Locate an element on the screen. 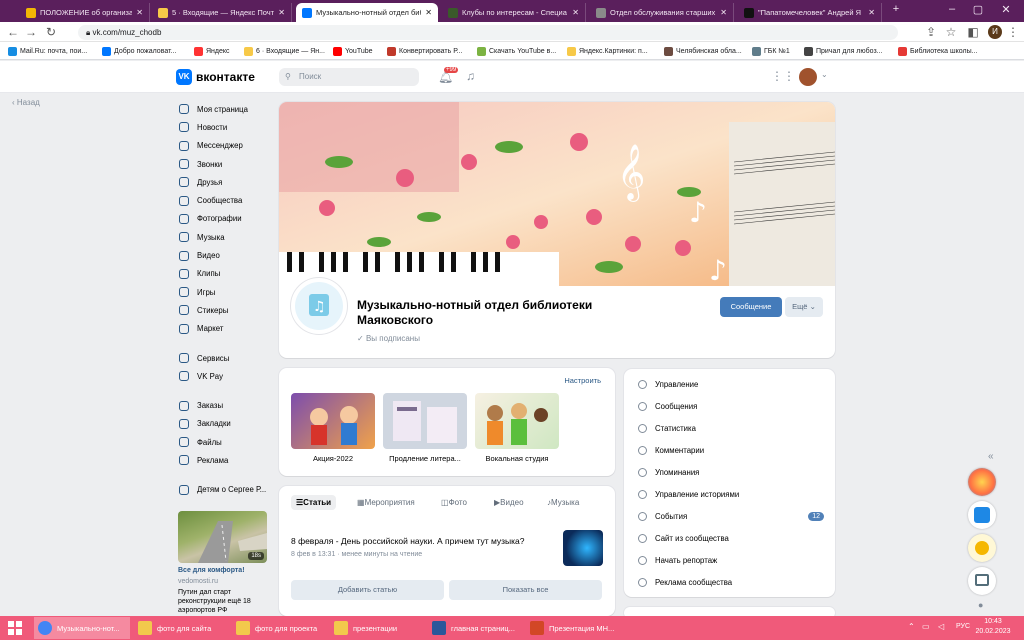  tab-music: ♪ Музыка is located at coordinates (563, 502).